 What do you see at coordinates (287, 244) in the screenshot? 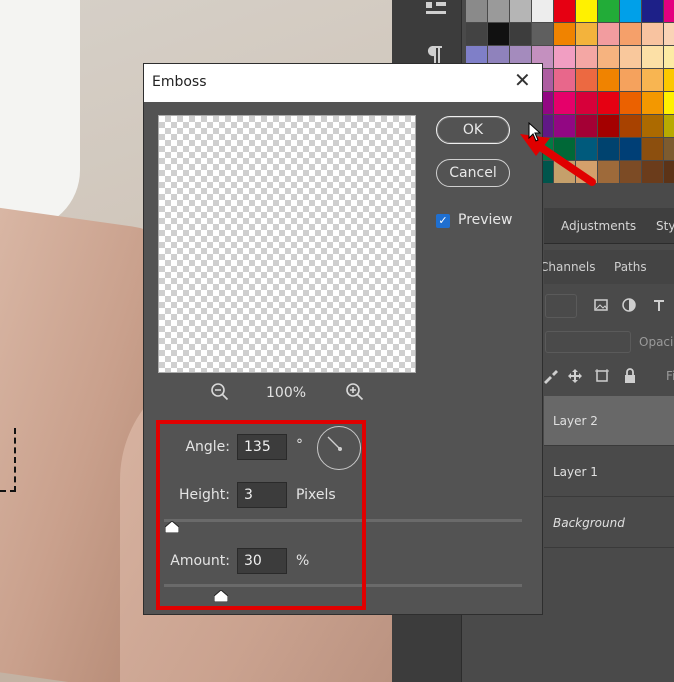
I see `filter-preview` at bounding box center [287, 244].